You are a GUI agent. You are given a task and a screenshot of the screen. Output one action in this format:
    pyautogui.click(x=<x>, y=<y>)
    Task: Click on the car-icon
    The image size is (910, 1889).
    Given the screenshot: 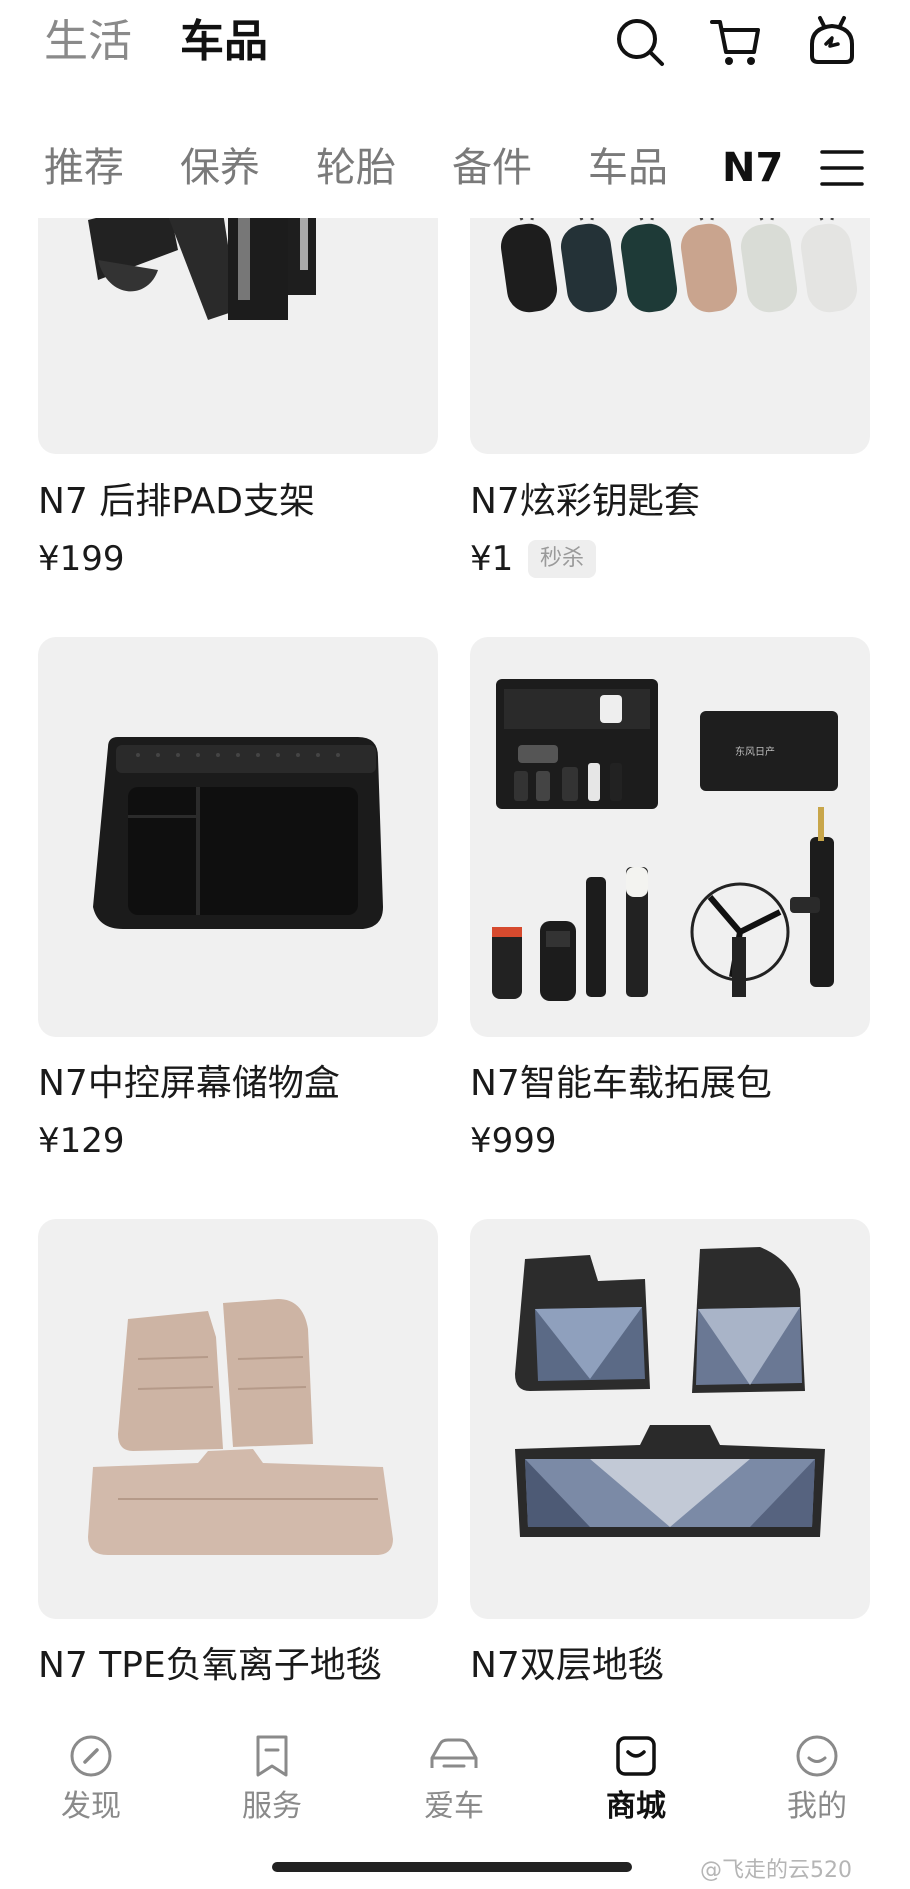 What is the action you would take?
    pyautogui.click(x=454, y=1753)
    